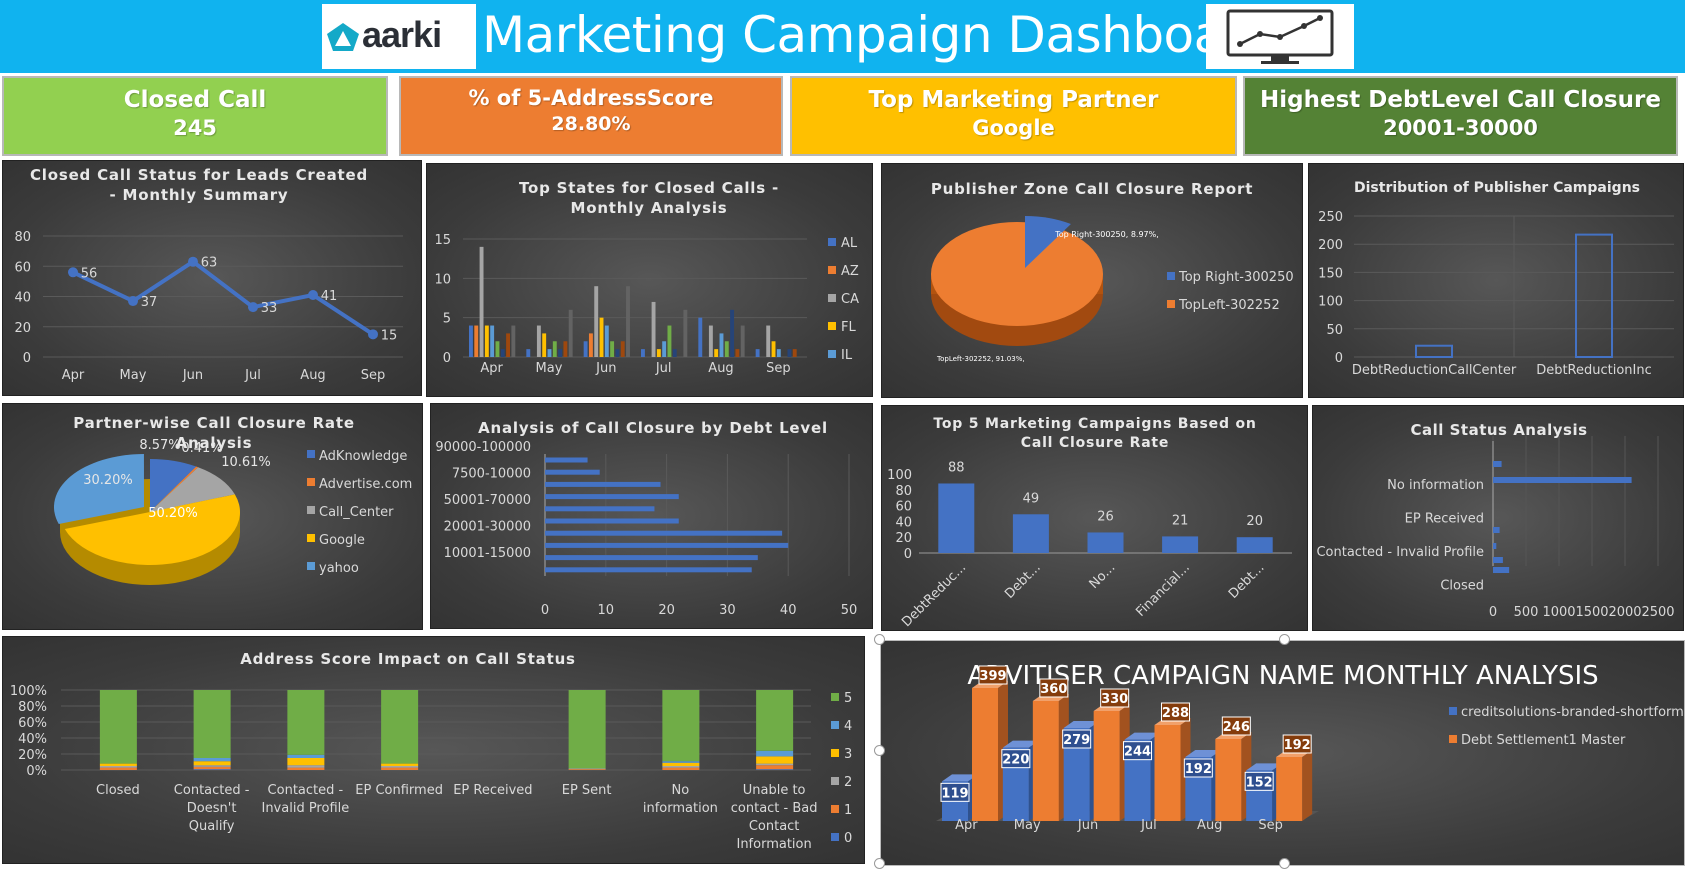 The height and width of the screenshot is (869, 1685). Describe the element at coordinates (849, 243) in the screenshot. I see `legend-label: AL` at that location.